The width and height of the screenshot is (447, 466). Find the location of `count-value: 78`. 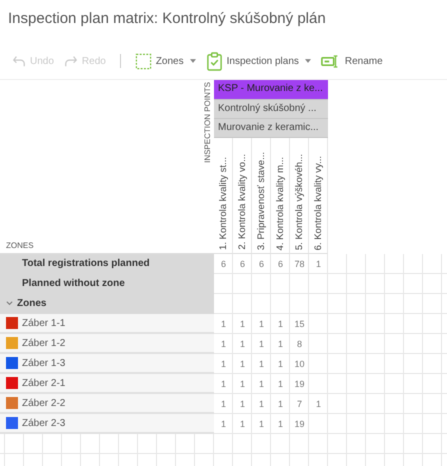

count-value: 78 is located at coordinates (299, 264).